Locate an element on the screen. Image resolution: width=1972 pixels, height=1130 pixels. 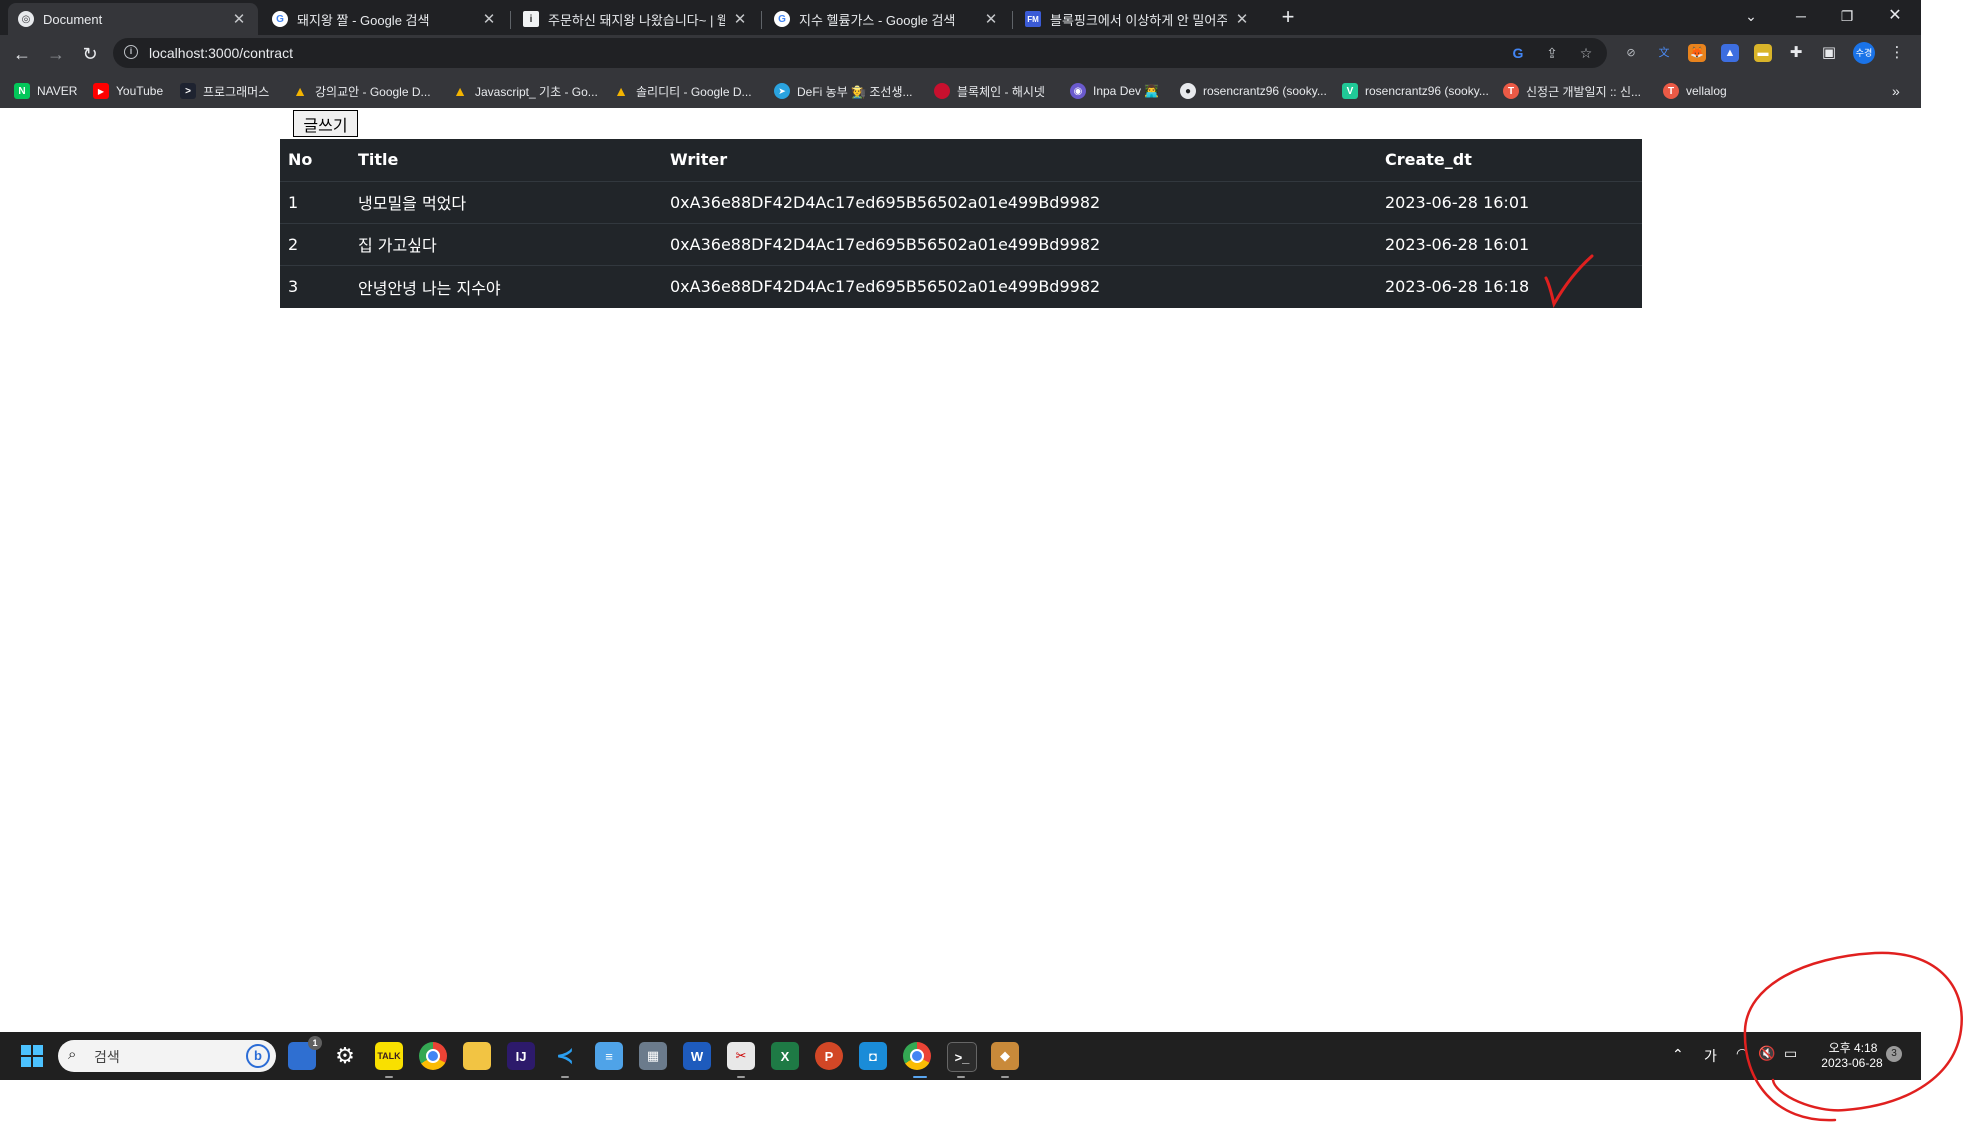
google-drive-icon: ▲ is located at coordinates (460, 91).